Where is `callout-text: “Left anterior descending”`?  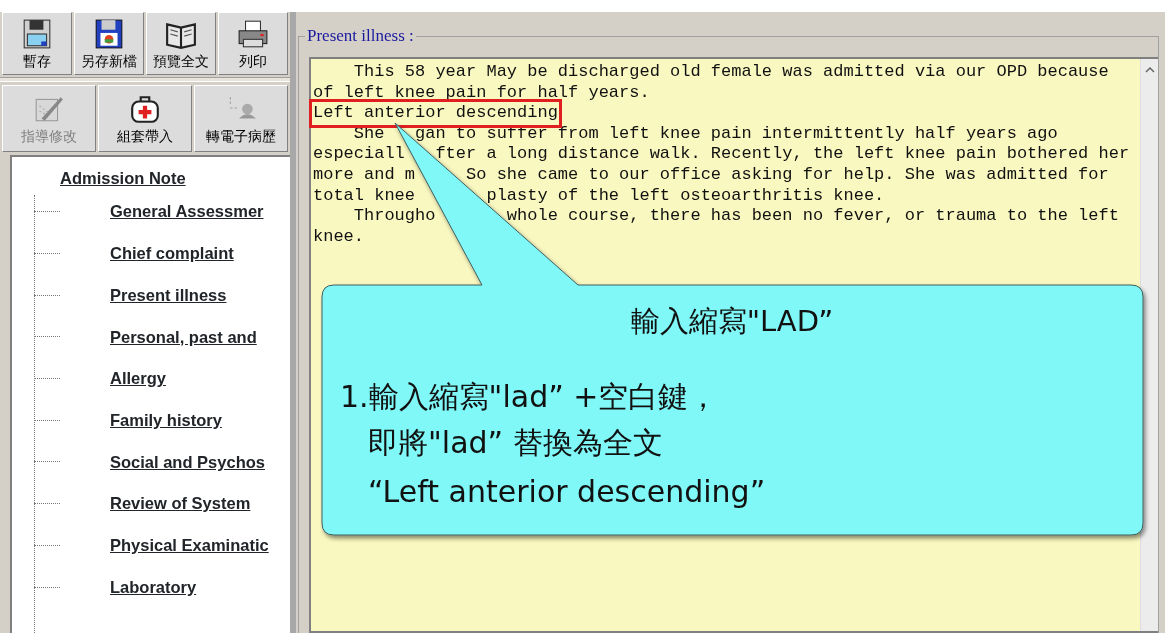
callout-text: “Left anterior descending” is located at coordinates (567, 492).